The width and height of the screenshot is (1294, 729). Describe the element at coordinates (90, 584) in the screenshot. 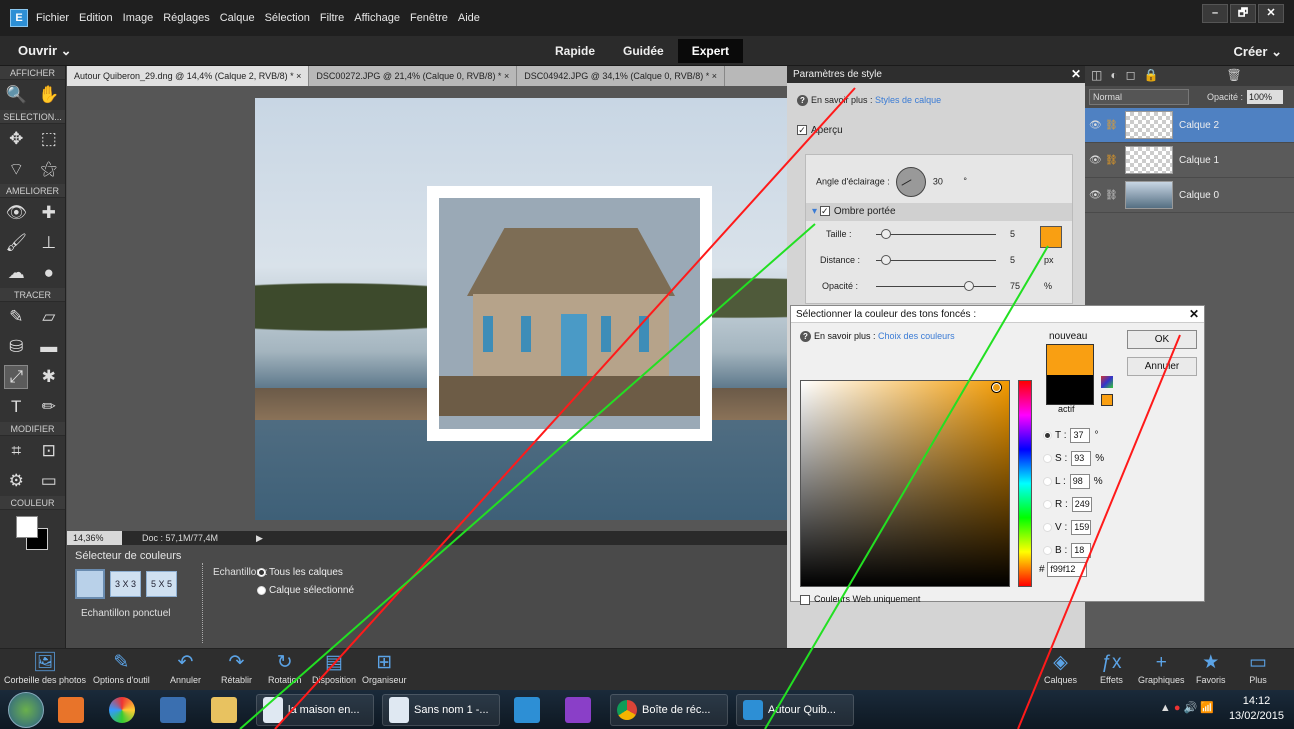

I see `sample-point-button` at that location.